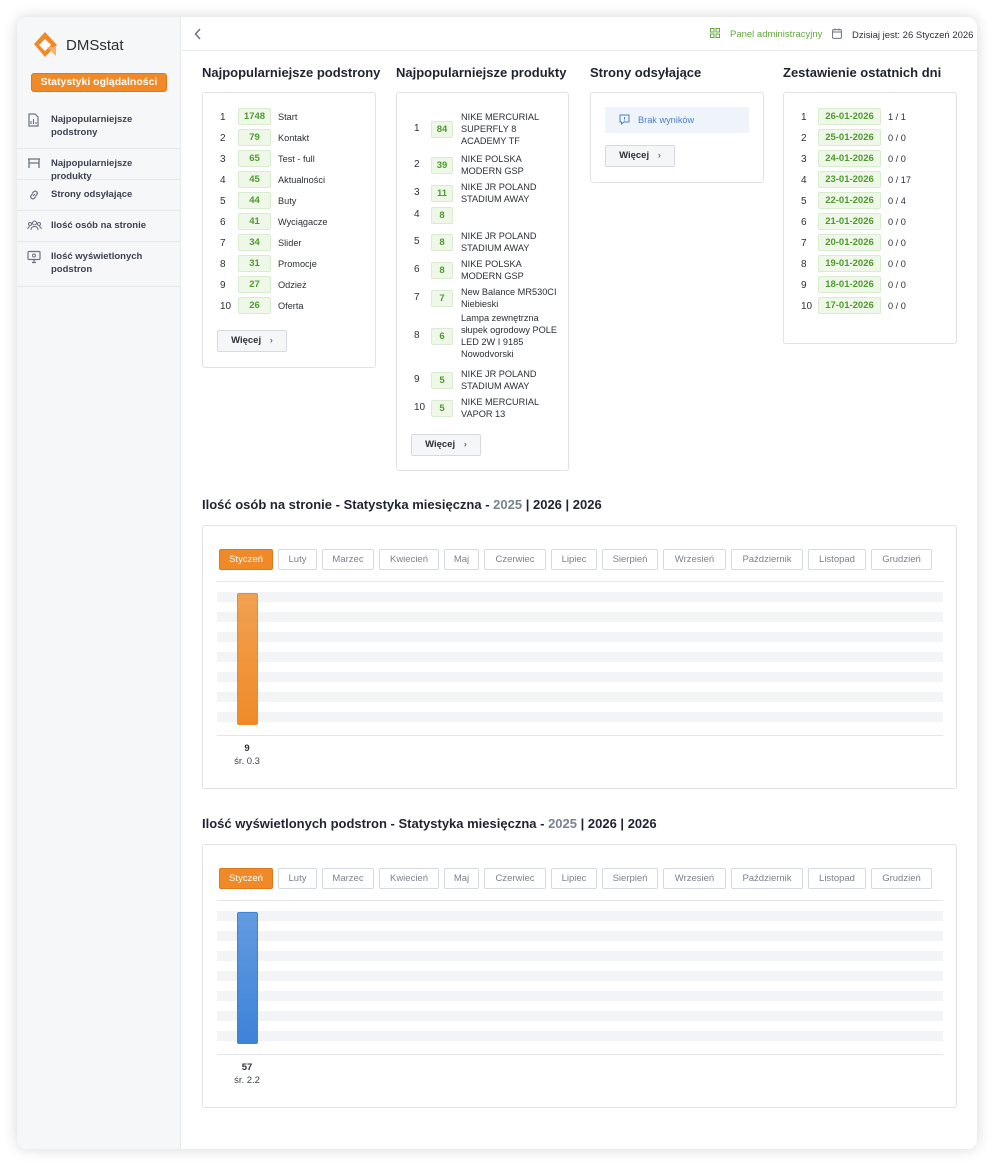 The image size is (994, 1166). I want to click on count-badge: 79, so click(254, 137).